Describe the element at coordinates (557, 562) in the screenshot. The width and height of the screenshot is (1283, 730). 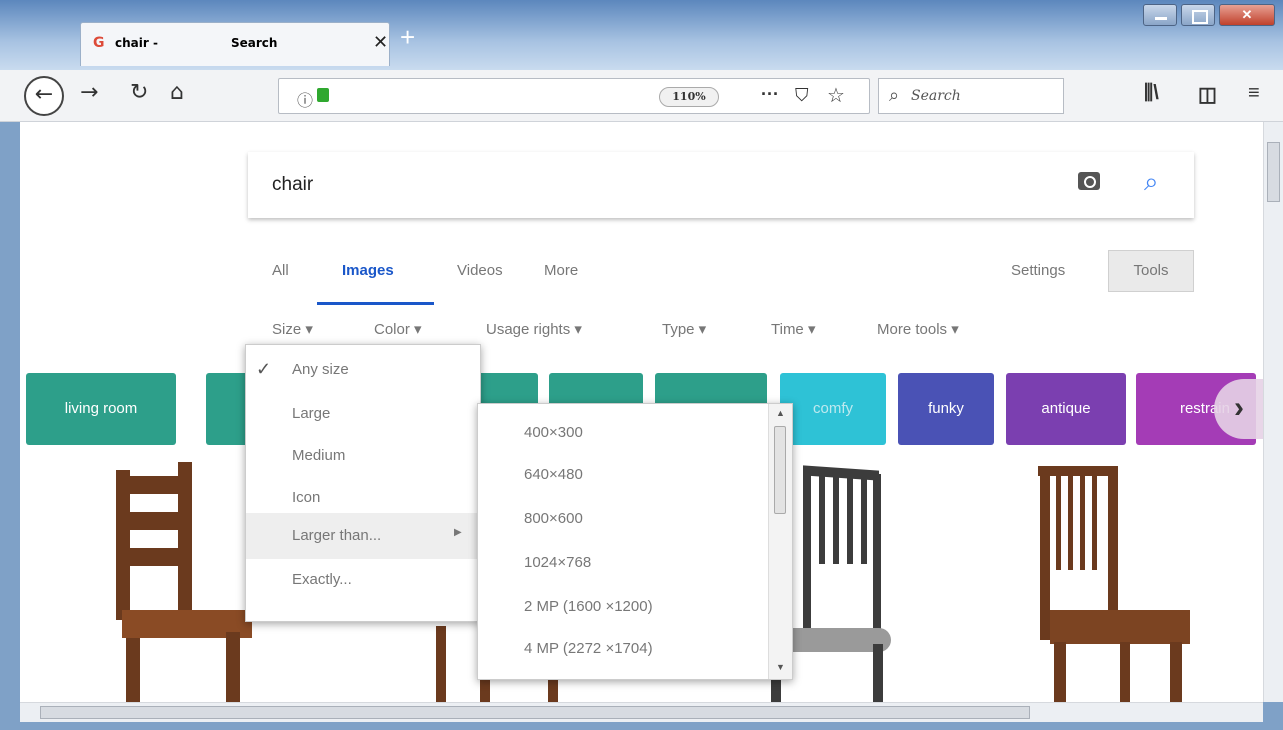
I see `menu-item-1024x768: 1024×768` at that location.